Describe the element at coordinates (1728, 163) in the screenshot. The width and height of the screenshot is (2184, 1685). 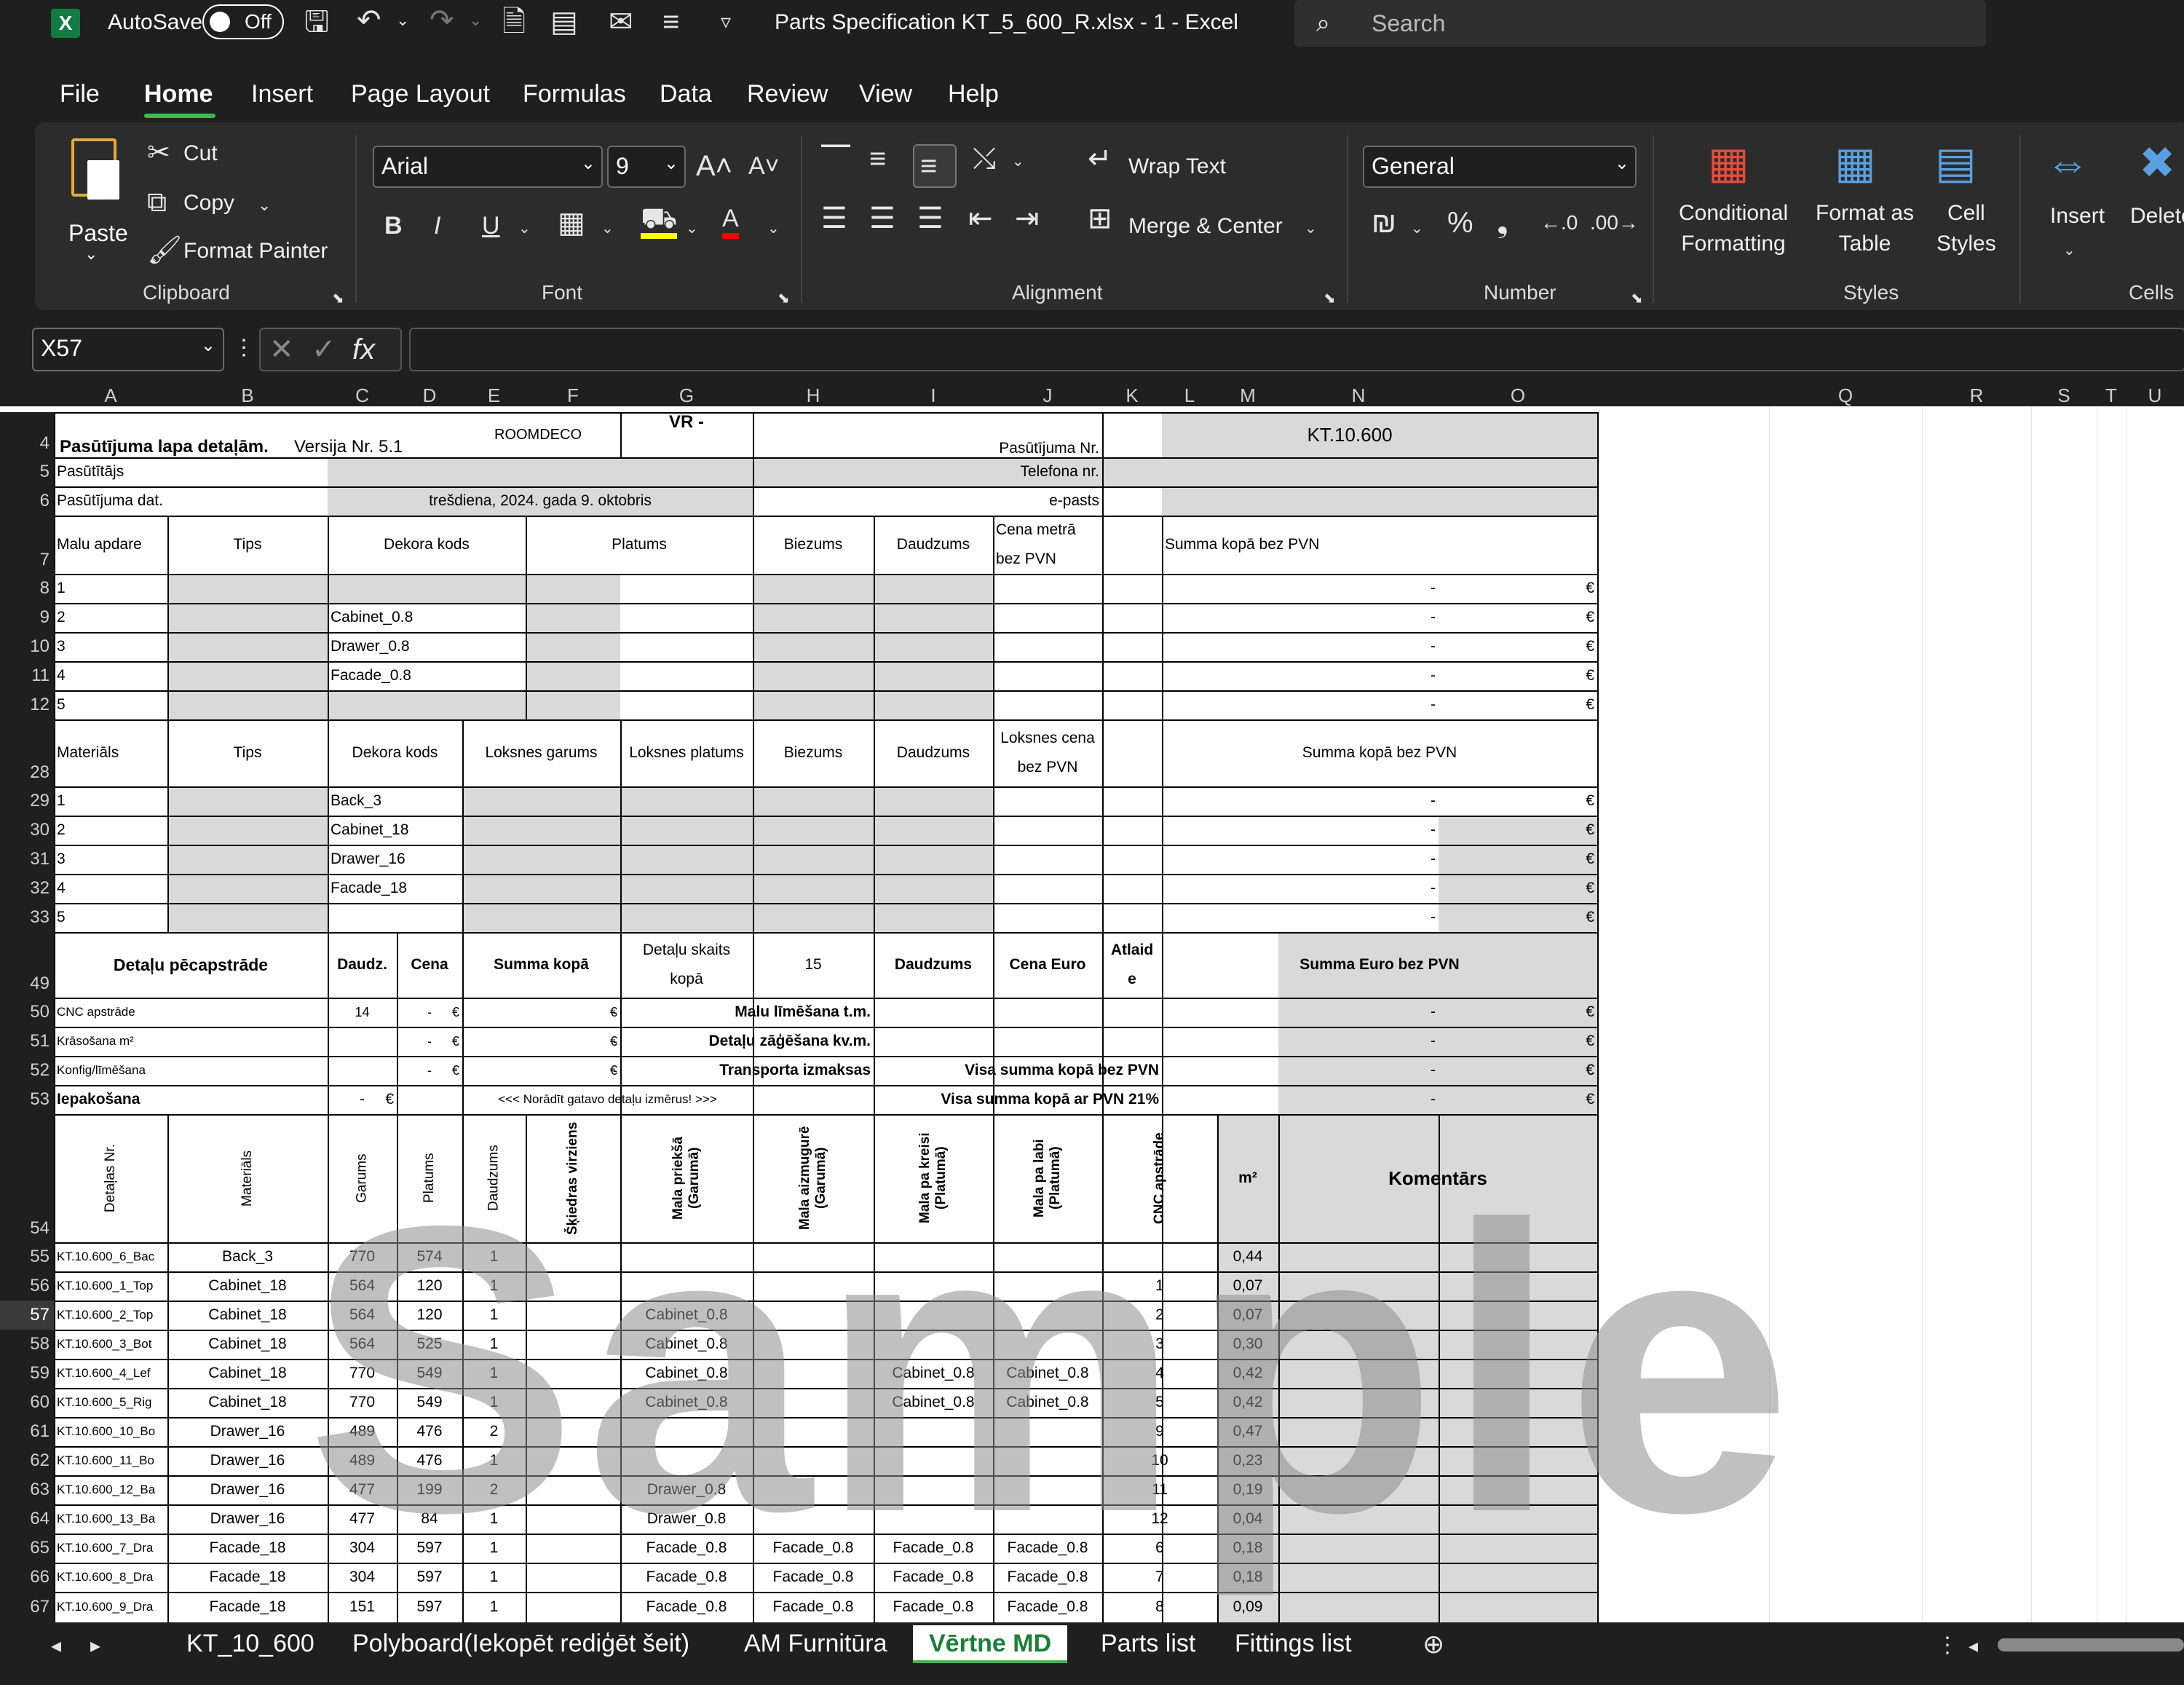
I see `conditional-formatting-icon: ▦` at that location.